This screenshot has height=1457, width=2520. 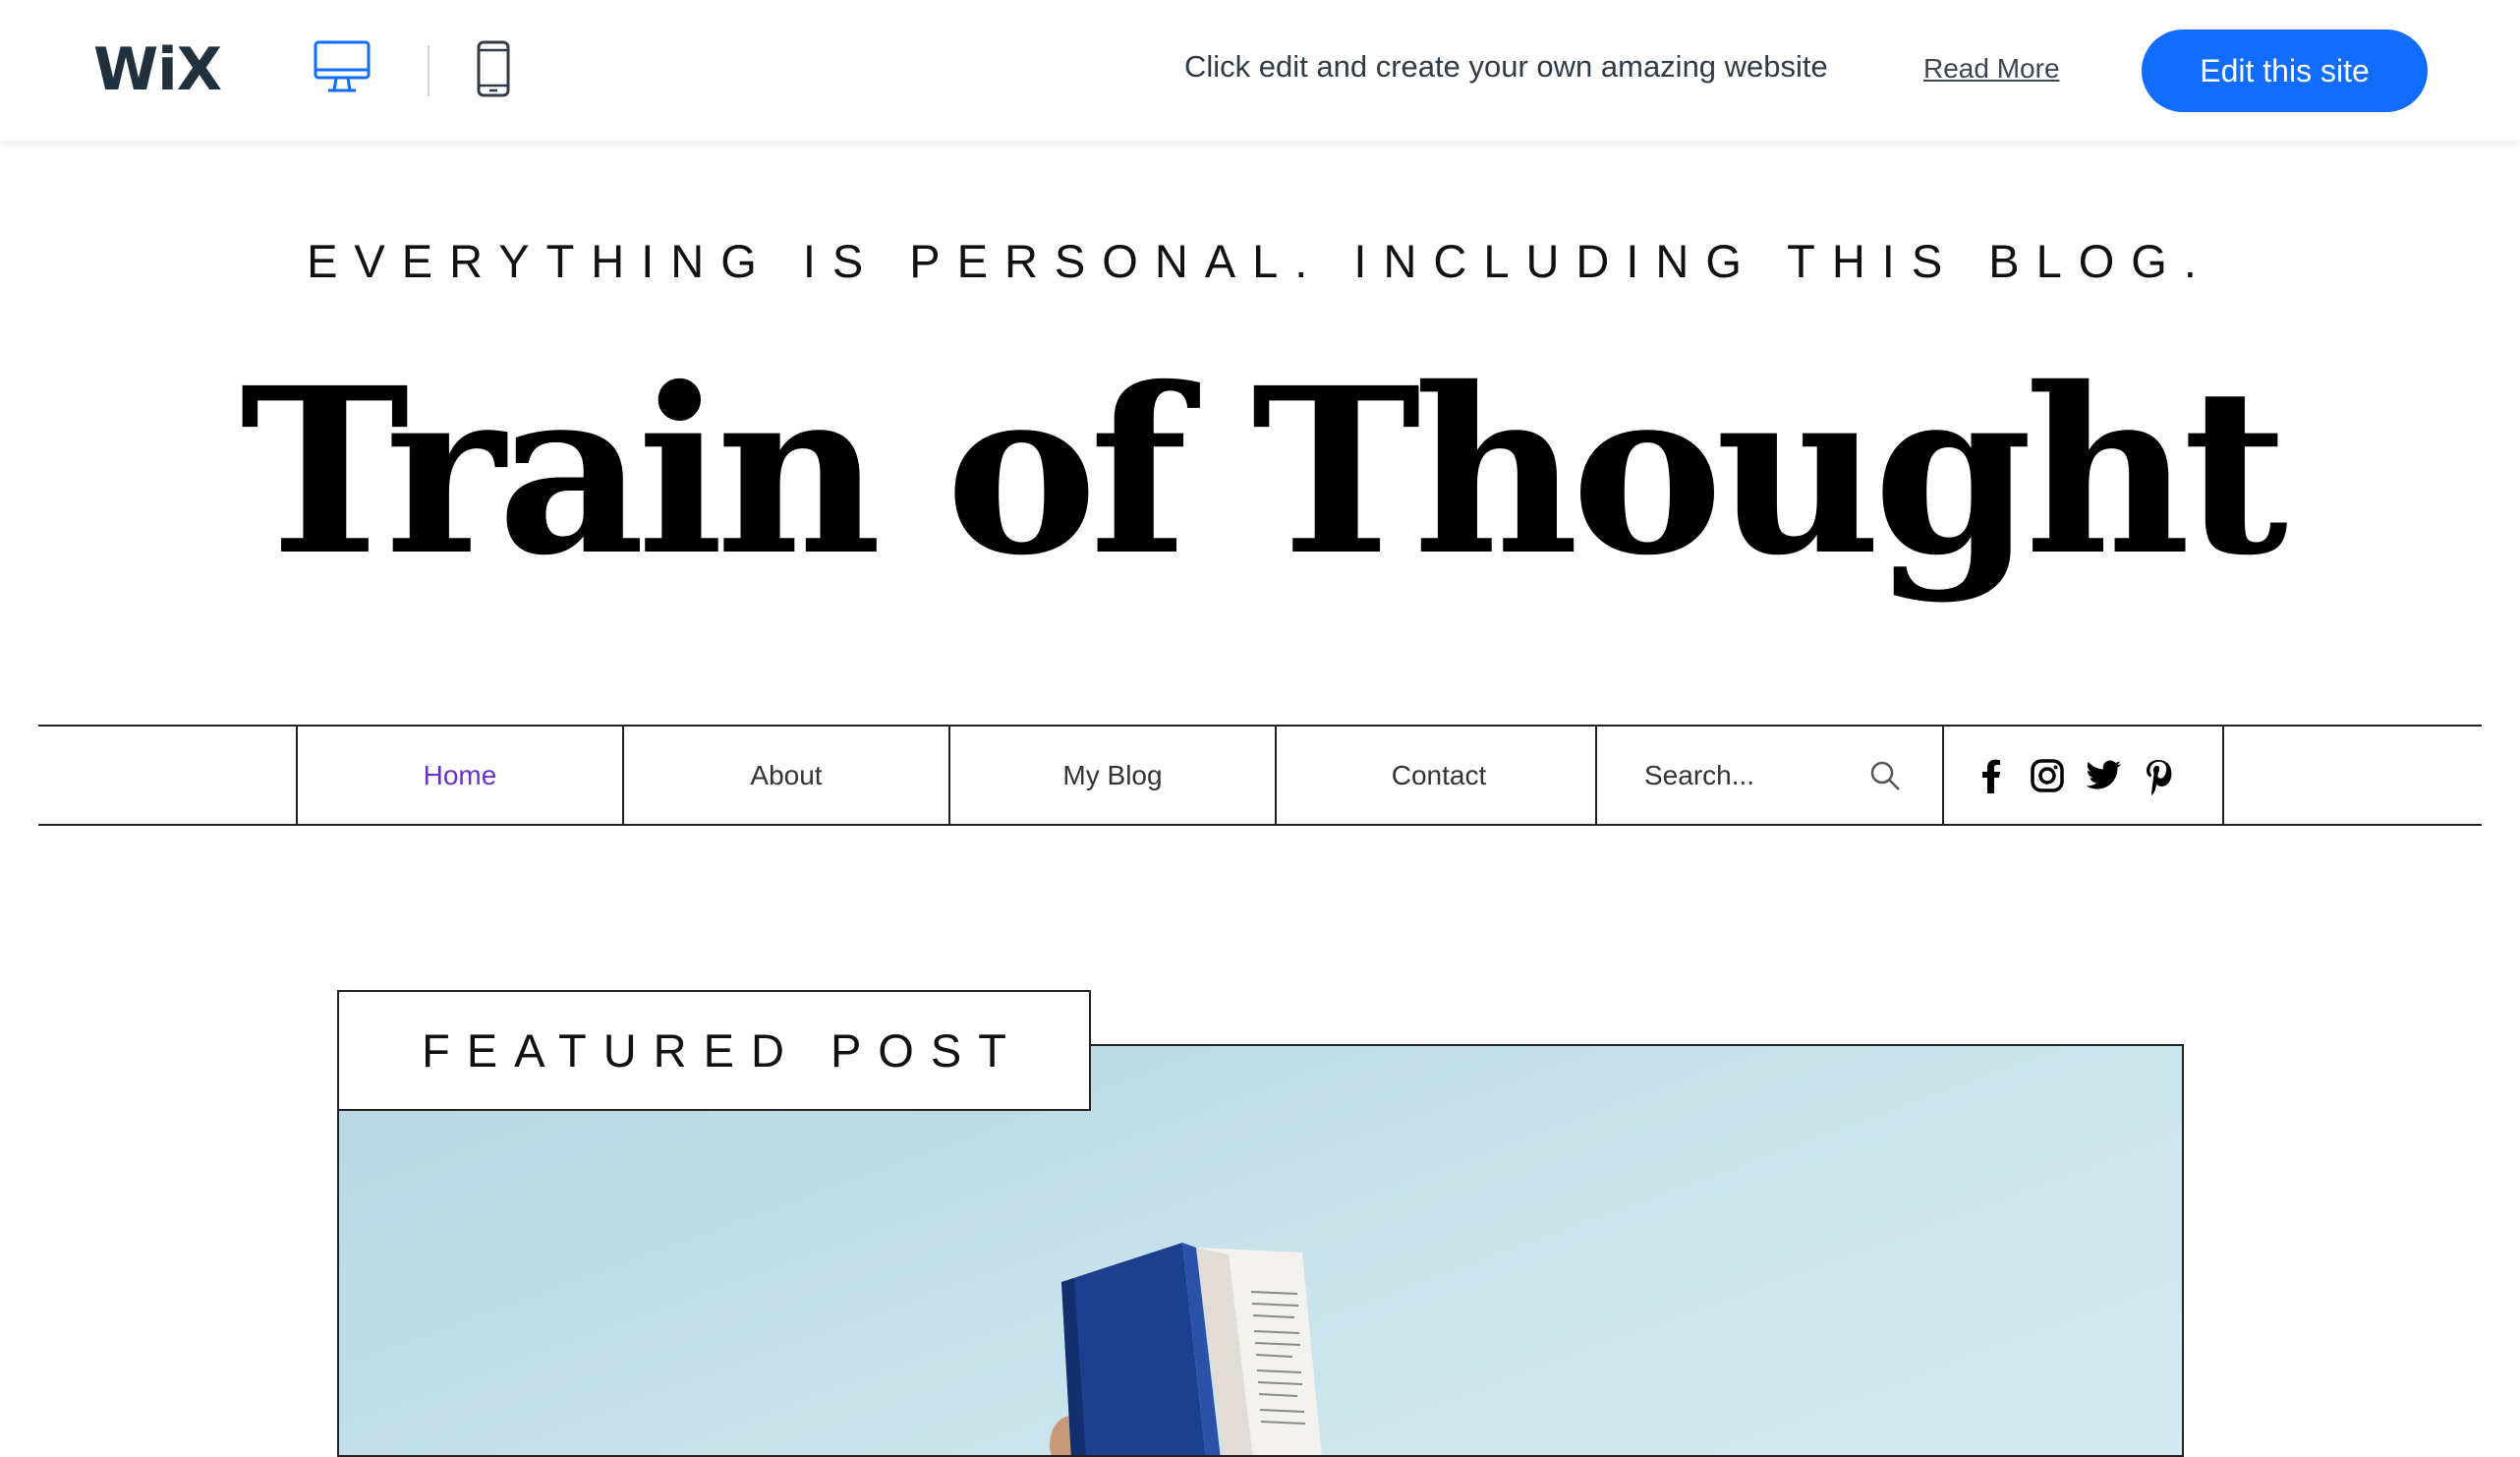 What do you see at coordinates (460, 775) in the screenshot?
I see `nav-item-home: Home` at bounding box center [460, 775].